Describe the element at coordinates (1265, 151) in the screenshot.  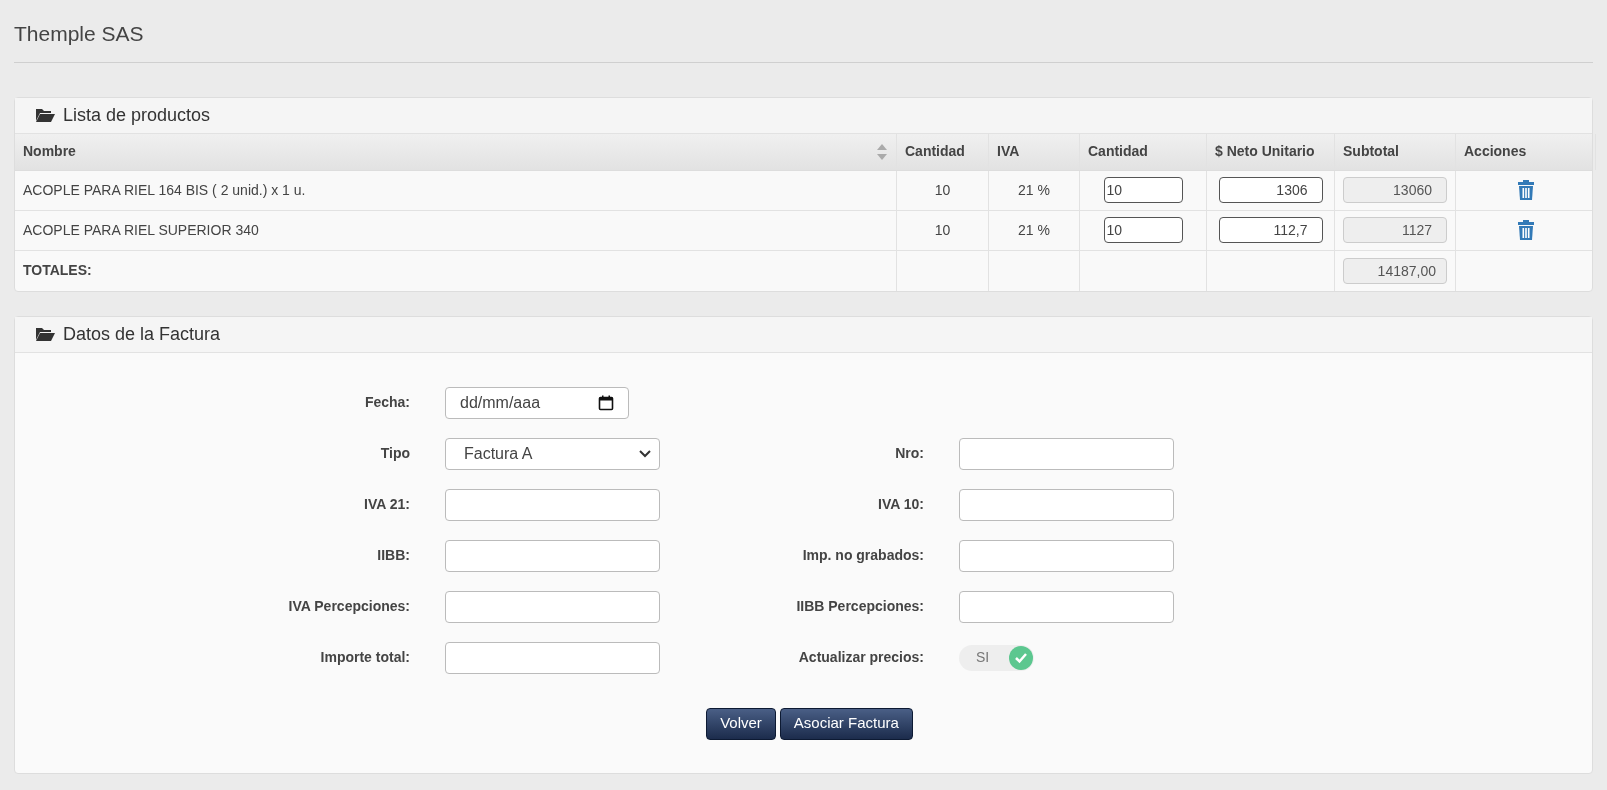
I see `column-header: $ Neto Unitario` at that location.